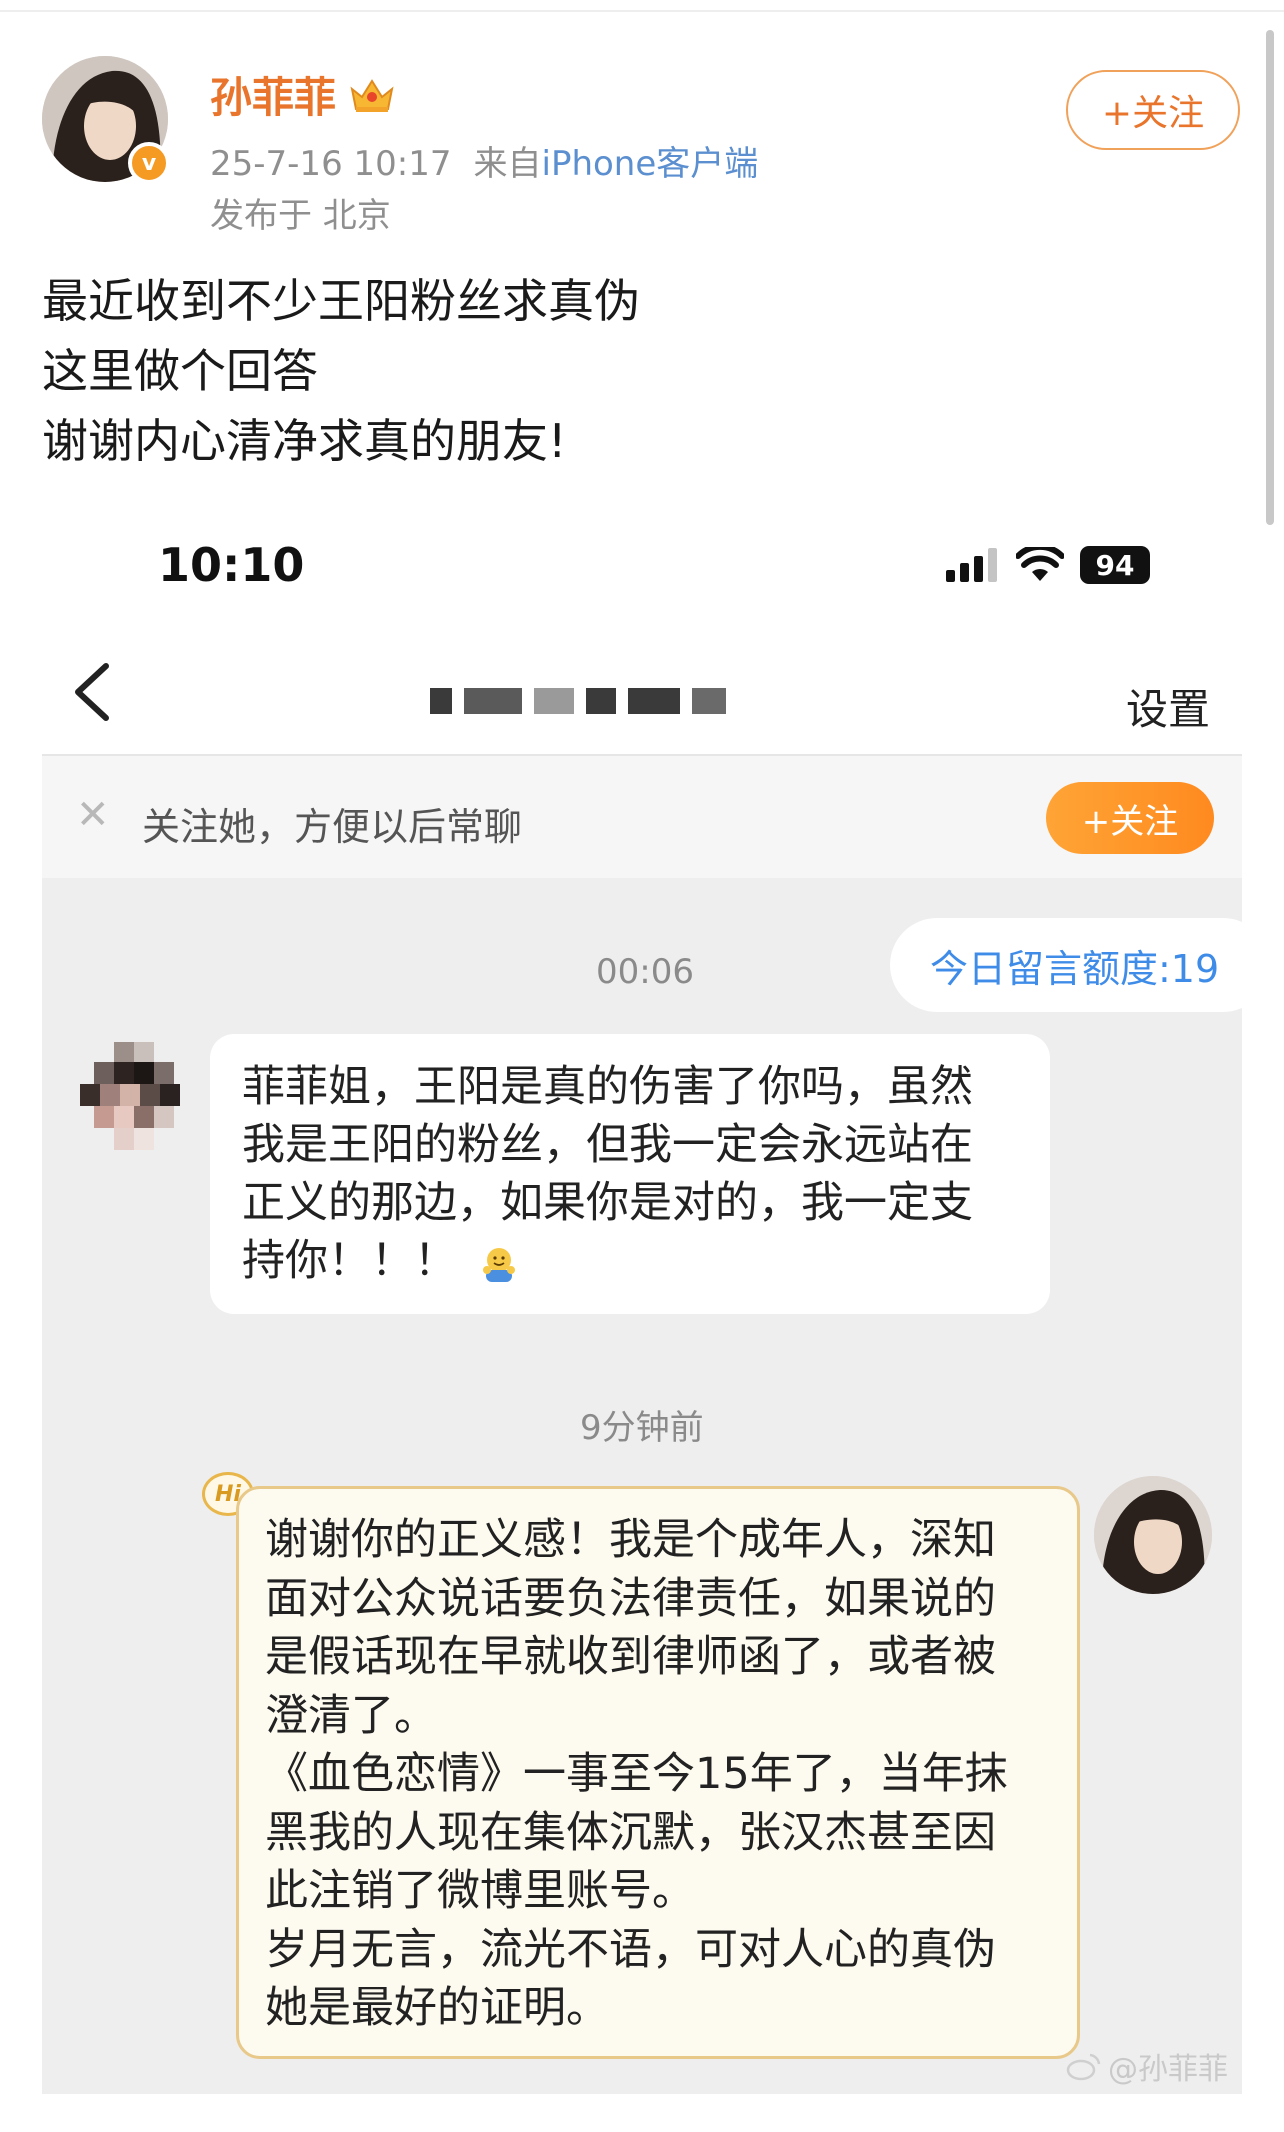 Image resolution: width=1284 pixels, height=2132 pixels. Describe the element at coordinates (231, 565) in the screenshot. I see `phone-status-time: 10:10` at that location.